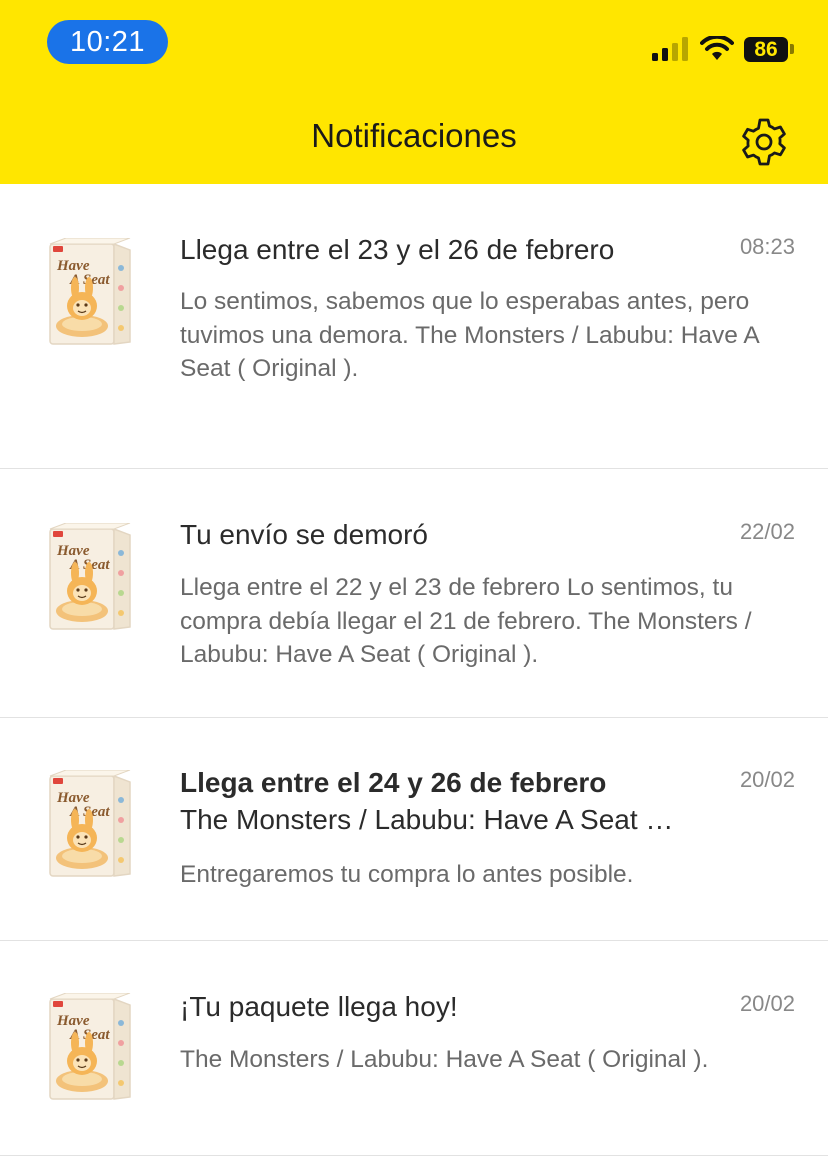 The image size is (828, 1160). I want to click on notification-title: Tu envío se demoró, so click(304, 534).